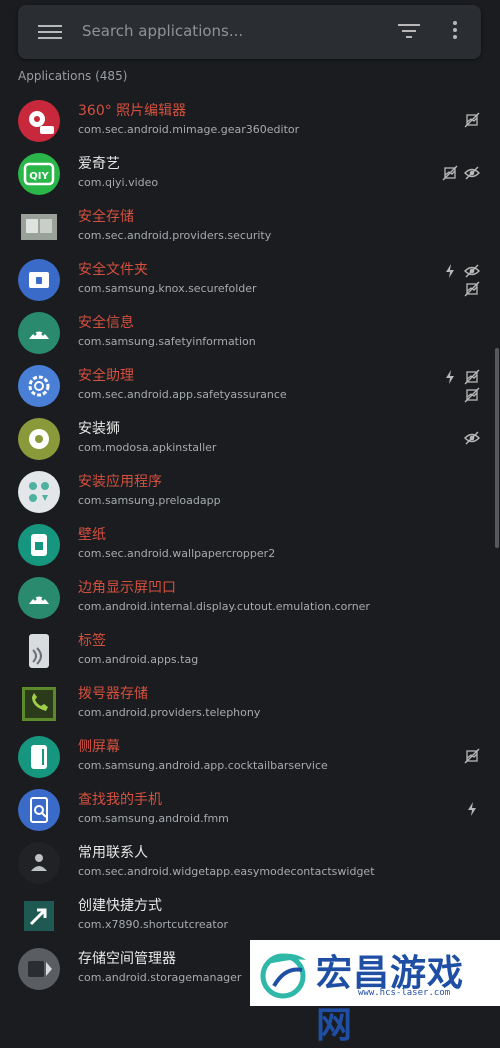  What do you see at coordinates (113, 694) in the screenshot?
I see `app-name: 拨号器存储` at bounding box center [113, 694].